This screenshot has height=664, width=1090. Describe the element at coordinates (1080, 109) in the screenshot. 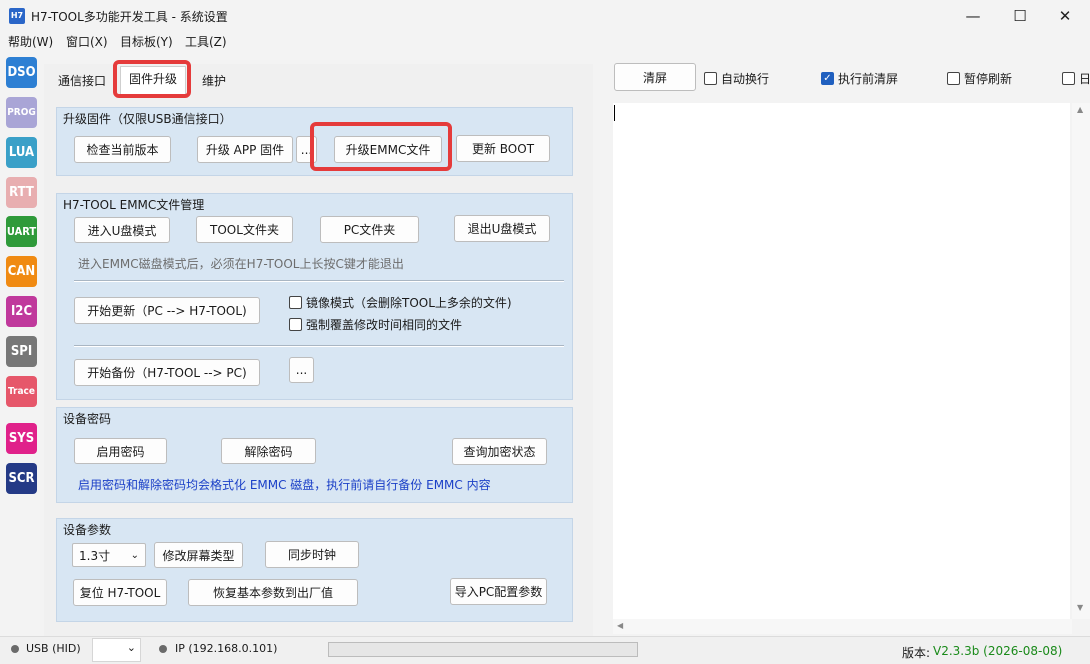

I see `scroll-up-icon: ▲` at that location.